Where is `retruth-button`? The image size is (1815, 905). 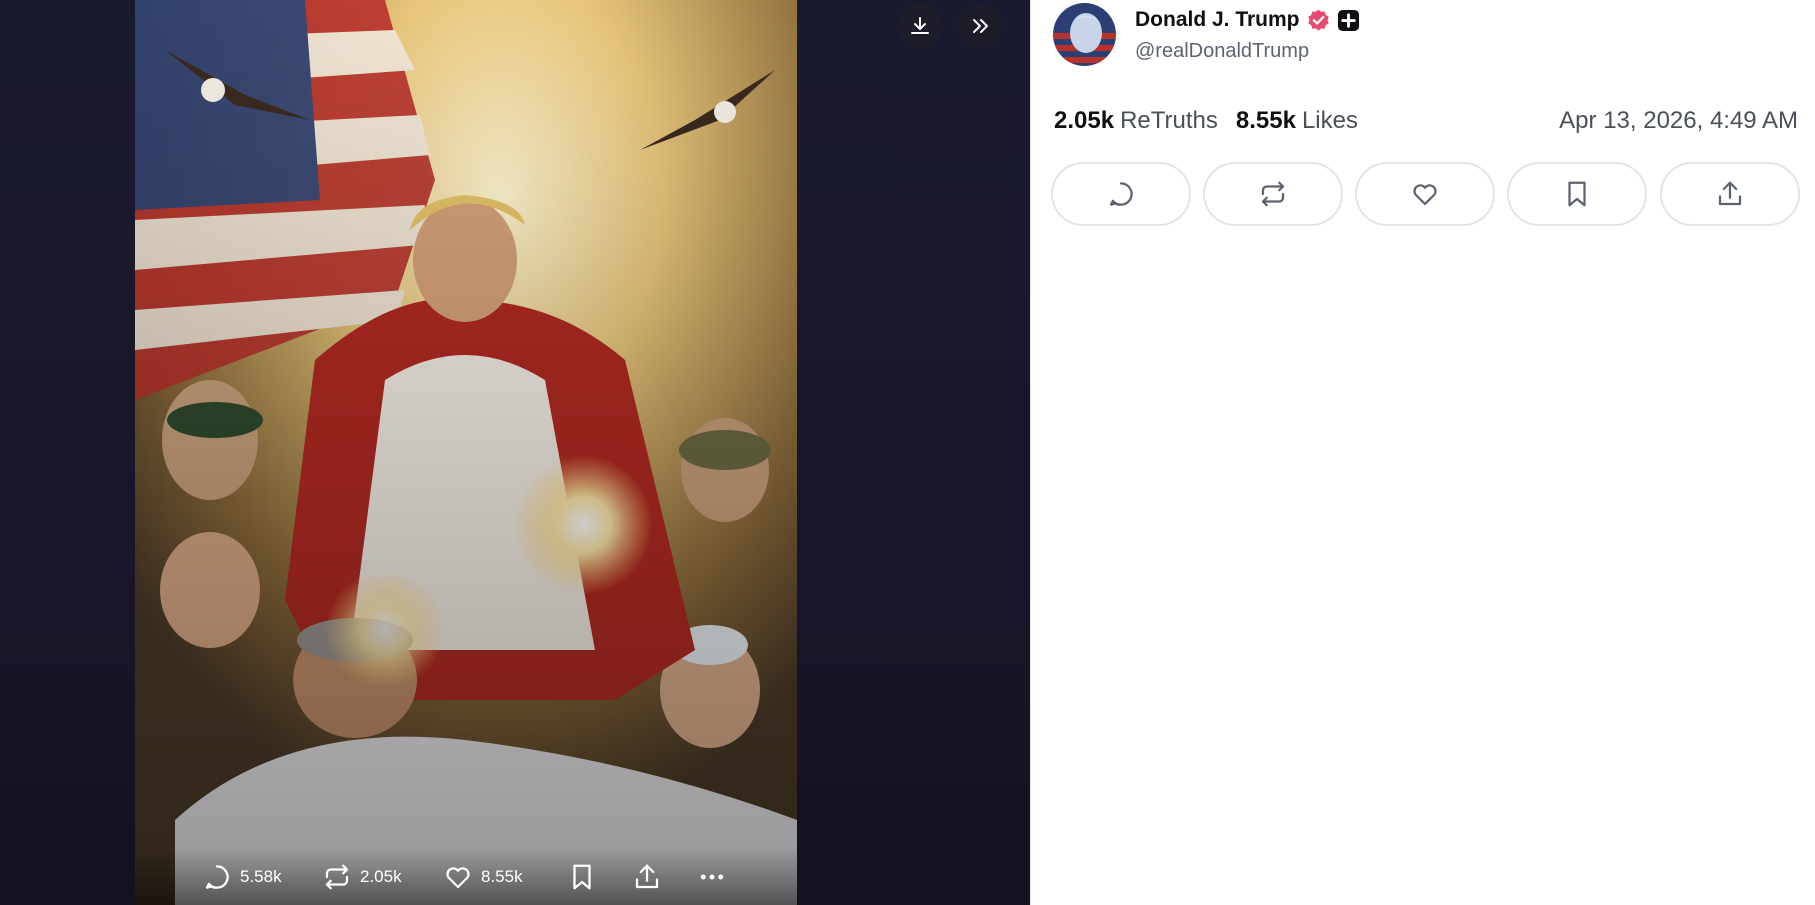
retruth-button is located at coordinates (1273, 194).